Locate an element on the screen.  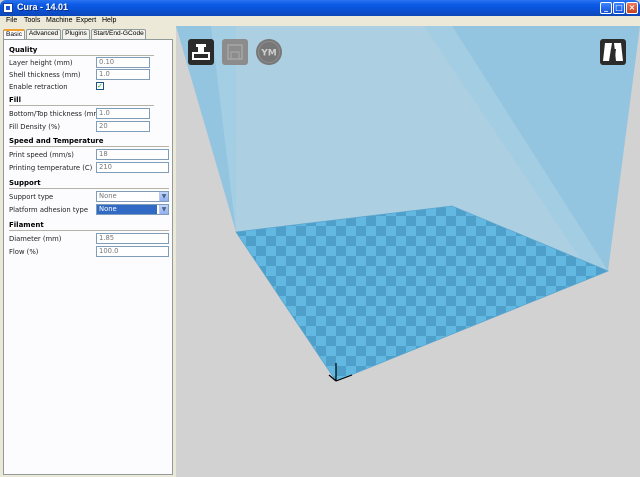
diameter-input: 1.85 is located at coordinates (132, 238).